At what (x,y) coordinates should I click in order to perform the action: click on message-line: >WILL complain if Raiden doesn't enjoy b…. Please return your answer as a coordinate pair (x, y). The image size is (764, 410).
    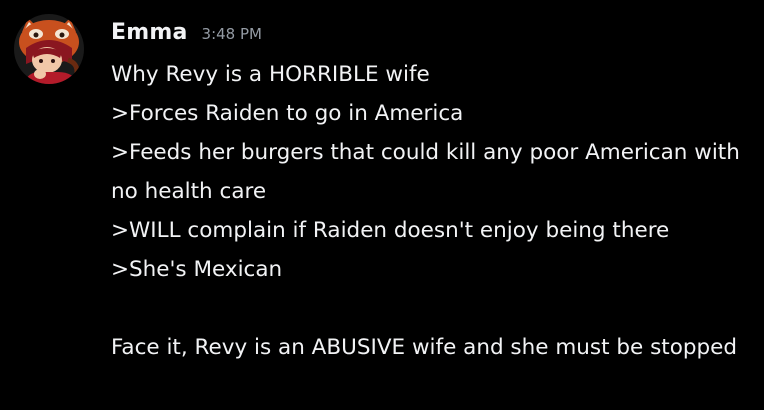
    Looking at the image, I should click on (390, 230).